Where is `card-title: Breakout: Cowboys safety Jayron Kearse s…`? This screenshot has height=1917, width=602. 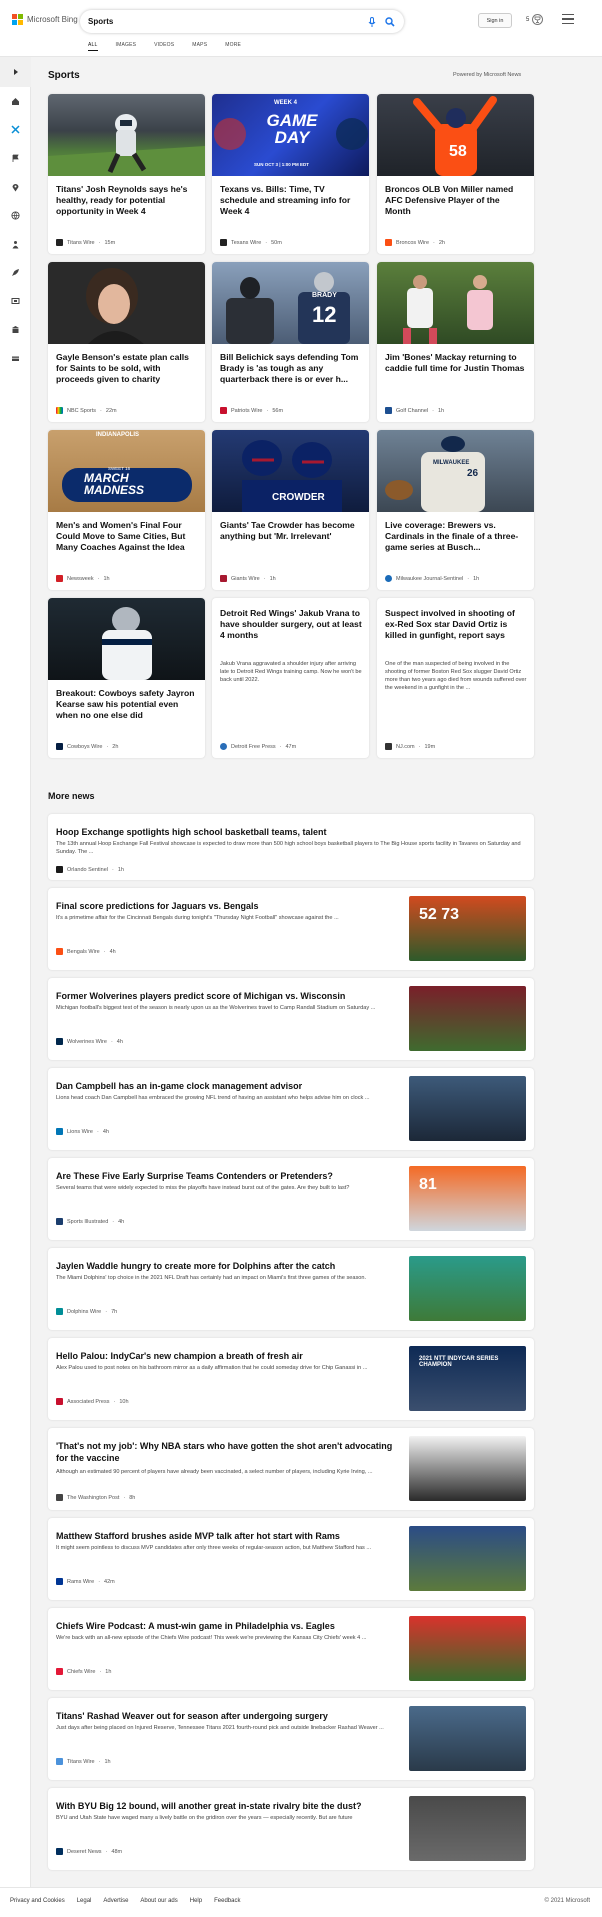
card-title: Breakout: Cowboys safety Jayron Kearse s… is located at coordinates (127, 704).